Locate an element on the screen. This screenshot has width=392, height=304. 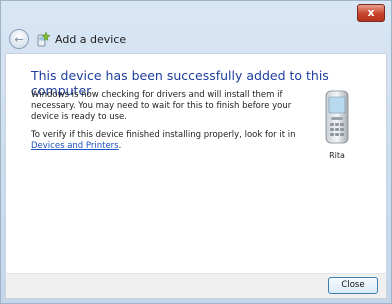
mobile-phone-icon is located at coordinates (337, 117).